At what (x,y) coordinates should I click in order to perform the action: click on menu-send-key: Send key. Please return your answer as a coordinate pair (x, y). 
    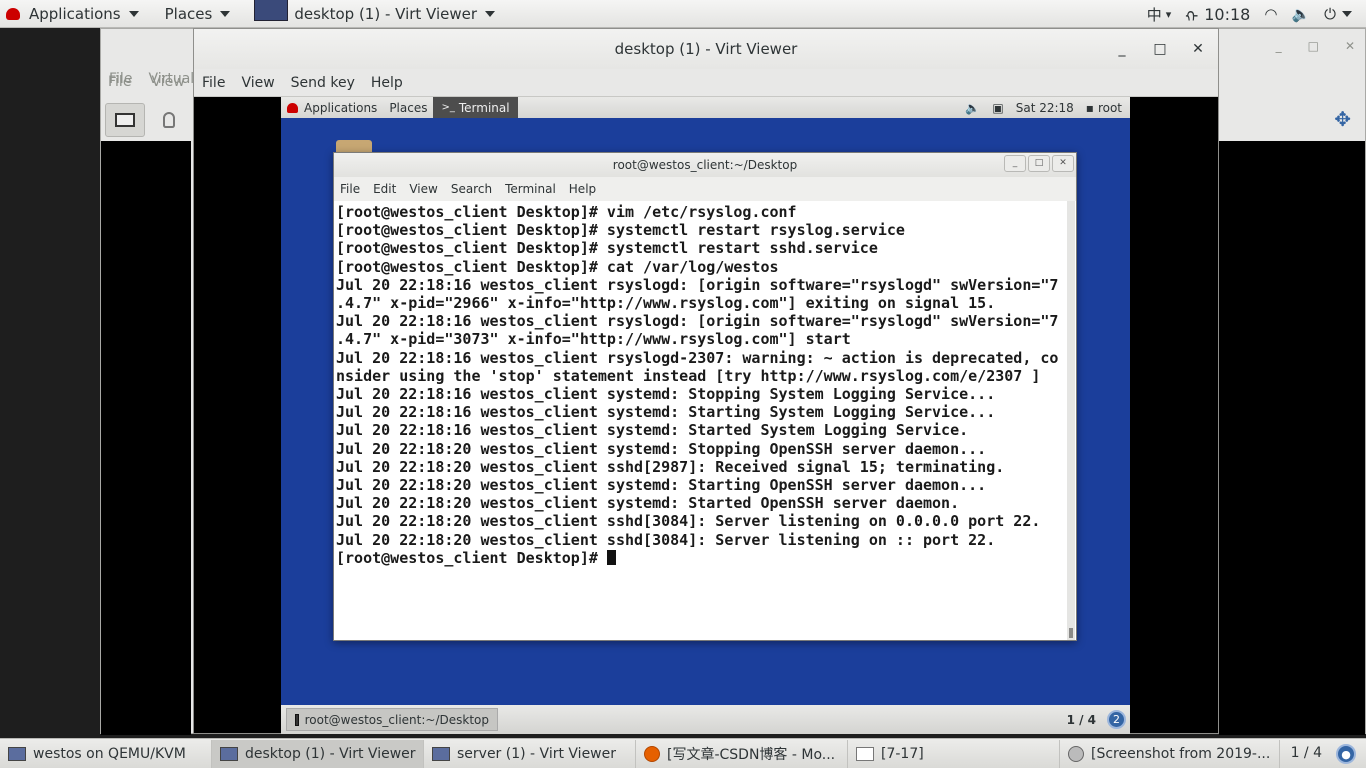
    Looking at the image, I should click on (323, 83).